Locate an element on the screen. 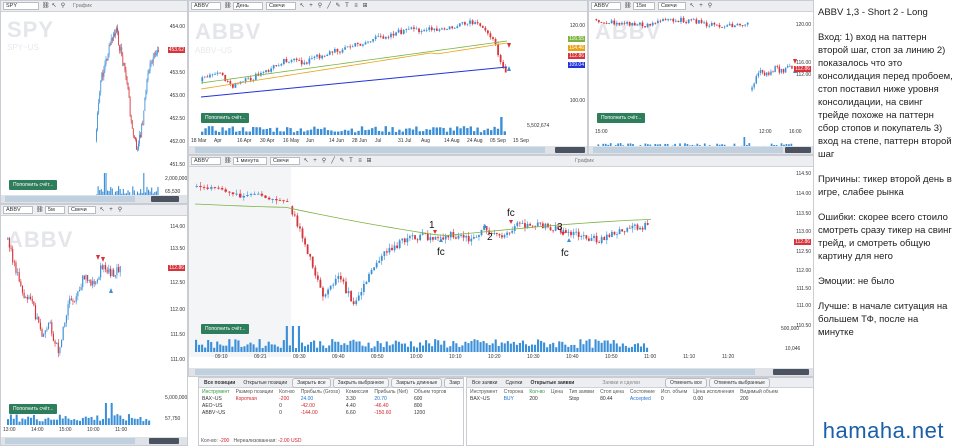 The image size is (960, 446). tab-open-orders: Открытые заявки is located at coordinates (552, 383).